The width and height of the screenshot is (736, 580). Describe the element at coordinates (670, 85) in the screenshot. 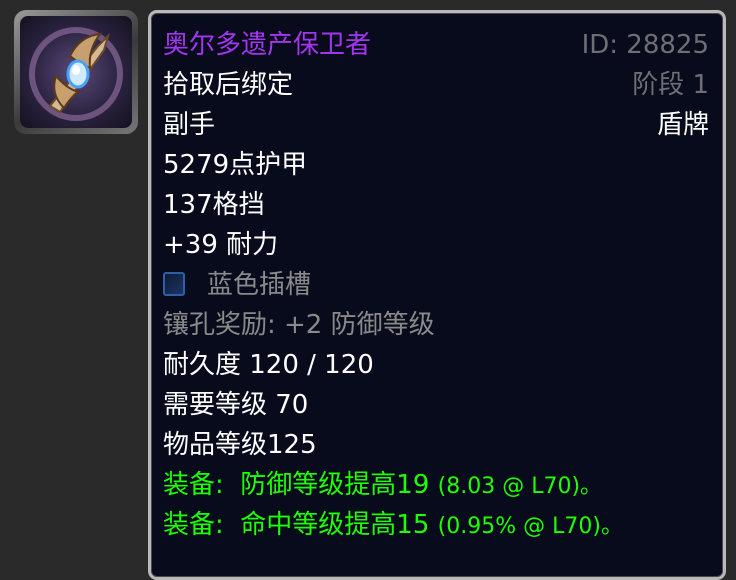

I see `phase-text: 阶段 1` at that location.